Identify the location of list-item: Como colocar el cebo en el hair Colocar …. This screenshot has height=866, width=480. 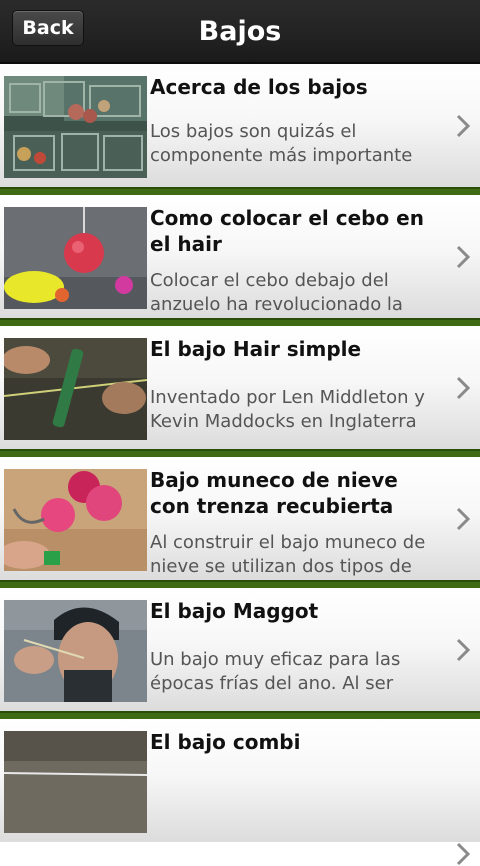
(240, 256).